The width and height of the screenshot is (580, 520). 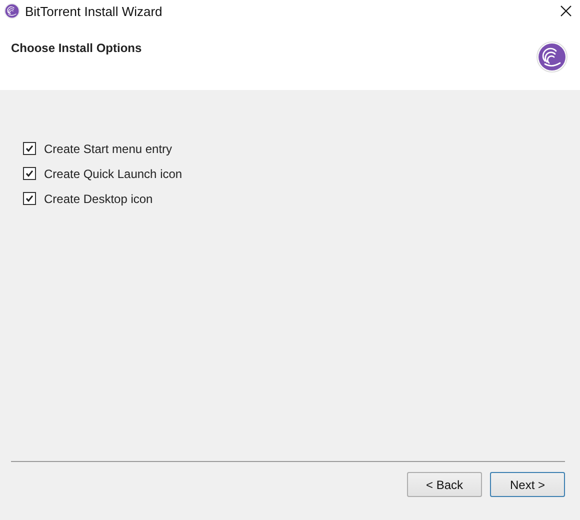 I want to click on window-title: BitTorrent Install Wizard, so click(x=94, y=11).